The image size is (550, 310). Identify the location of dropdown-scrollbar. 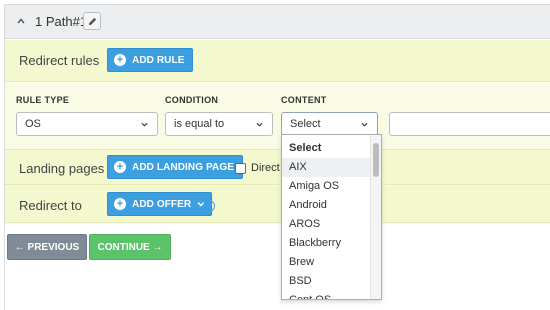
(375, 217).